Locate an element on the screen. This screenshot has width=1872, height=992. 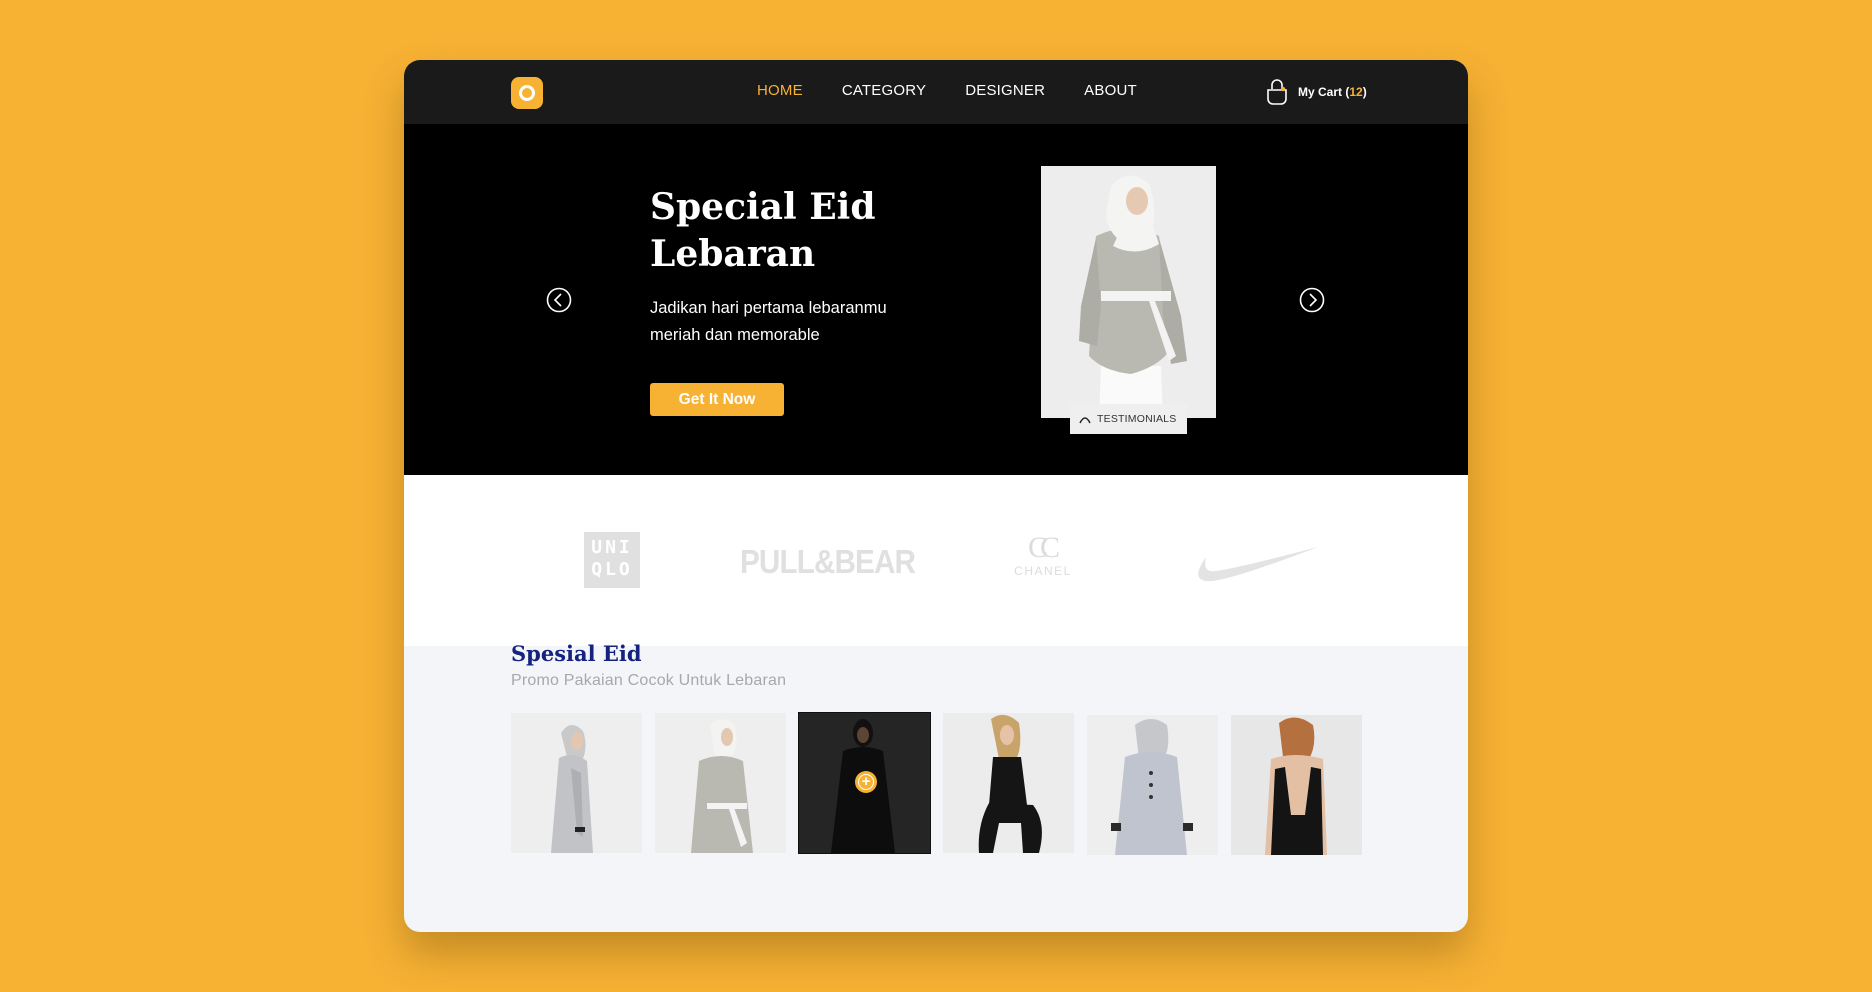
testimonials-label: TESTIMONIALS is located at coordinates (1137, 419).